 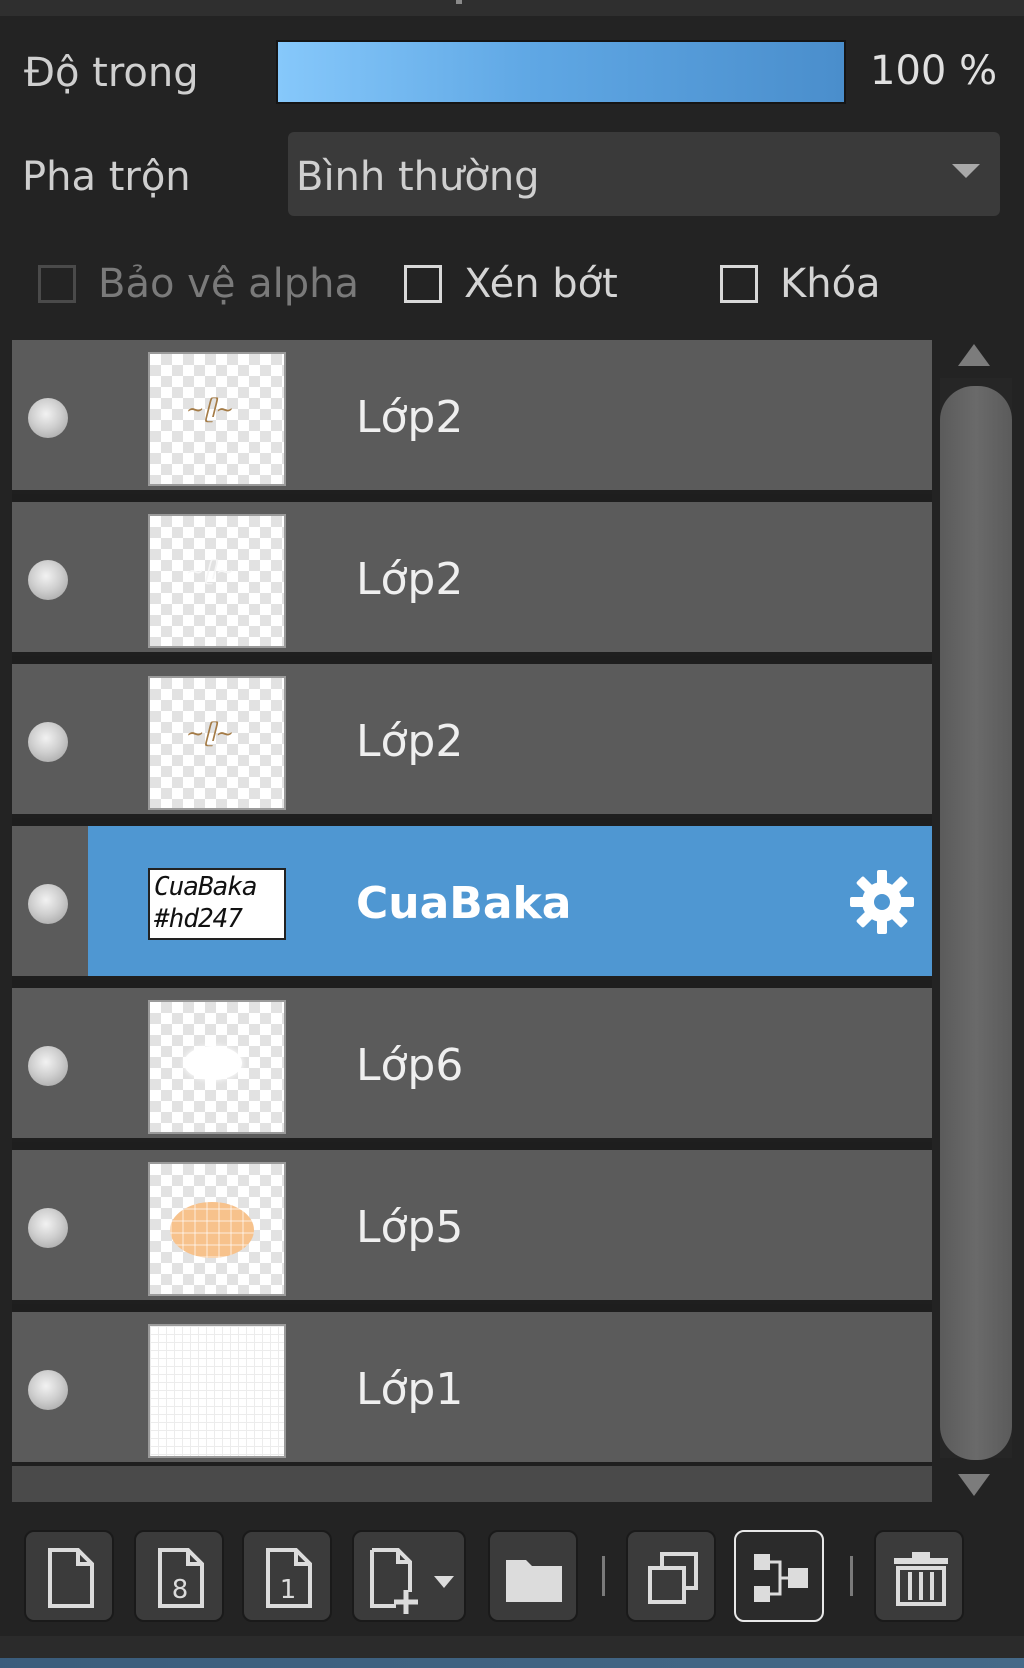 I want to click on layer-thumbnail: CuaBaka #hd247, so click(x=217, y=904).